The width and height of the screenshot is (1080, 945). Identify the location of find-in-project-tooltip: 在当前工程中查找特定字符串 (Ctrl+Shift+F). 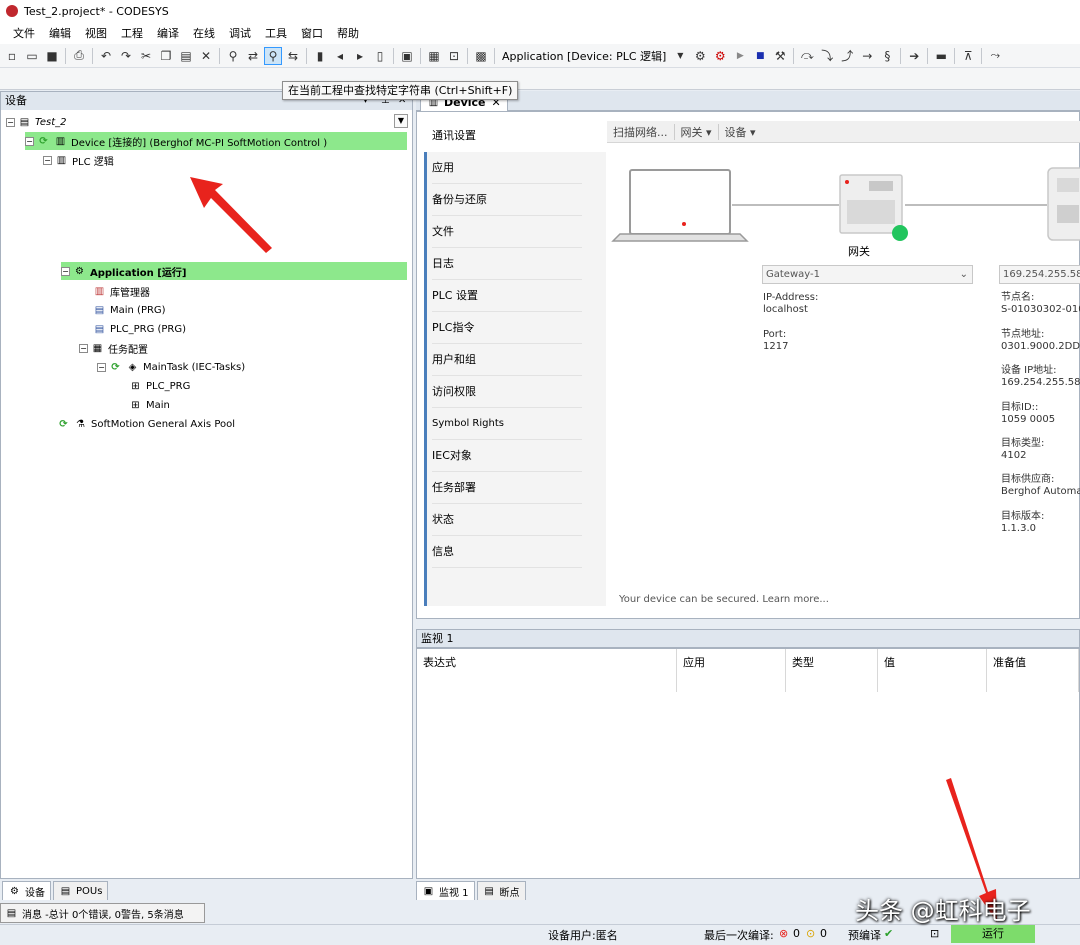
(400, 90).